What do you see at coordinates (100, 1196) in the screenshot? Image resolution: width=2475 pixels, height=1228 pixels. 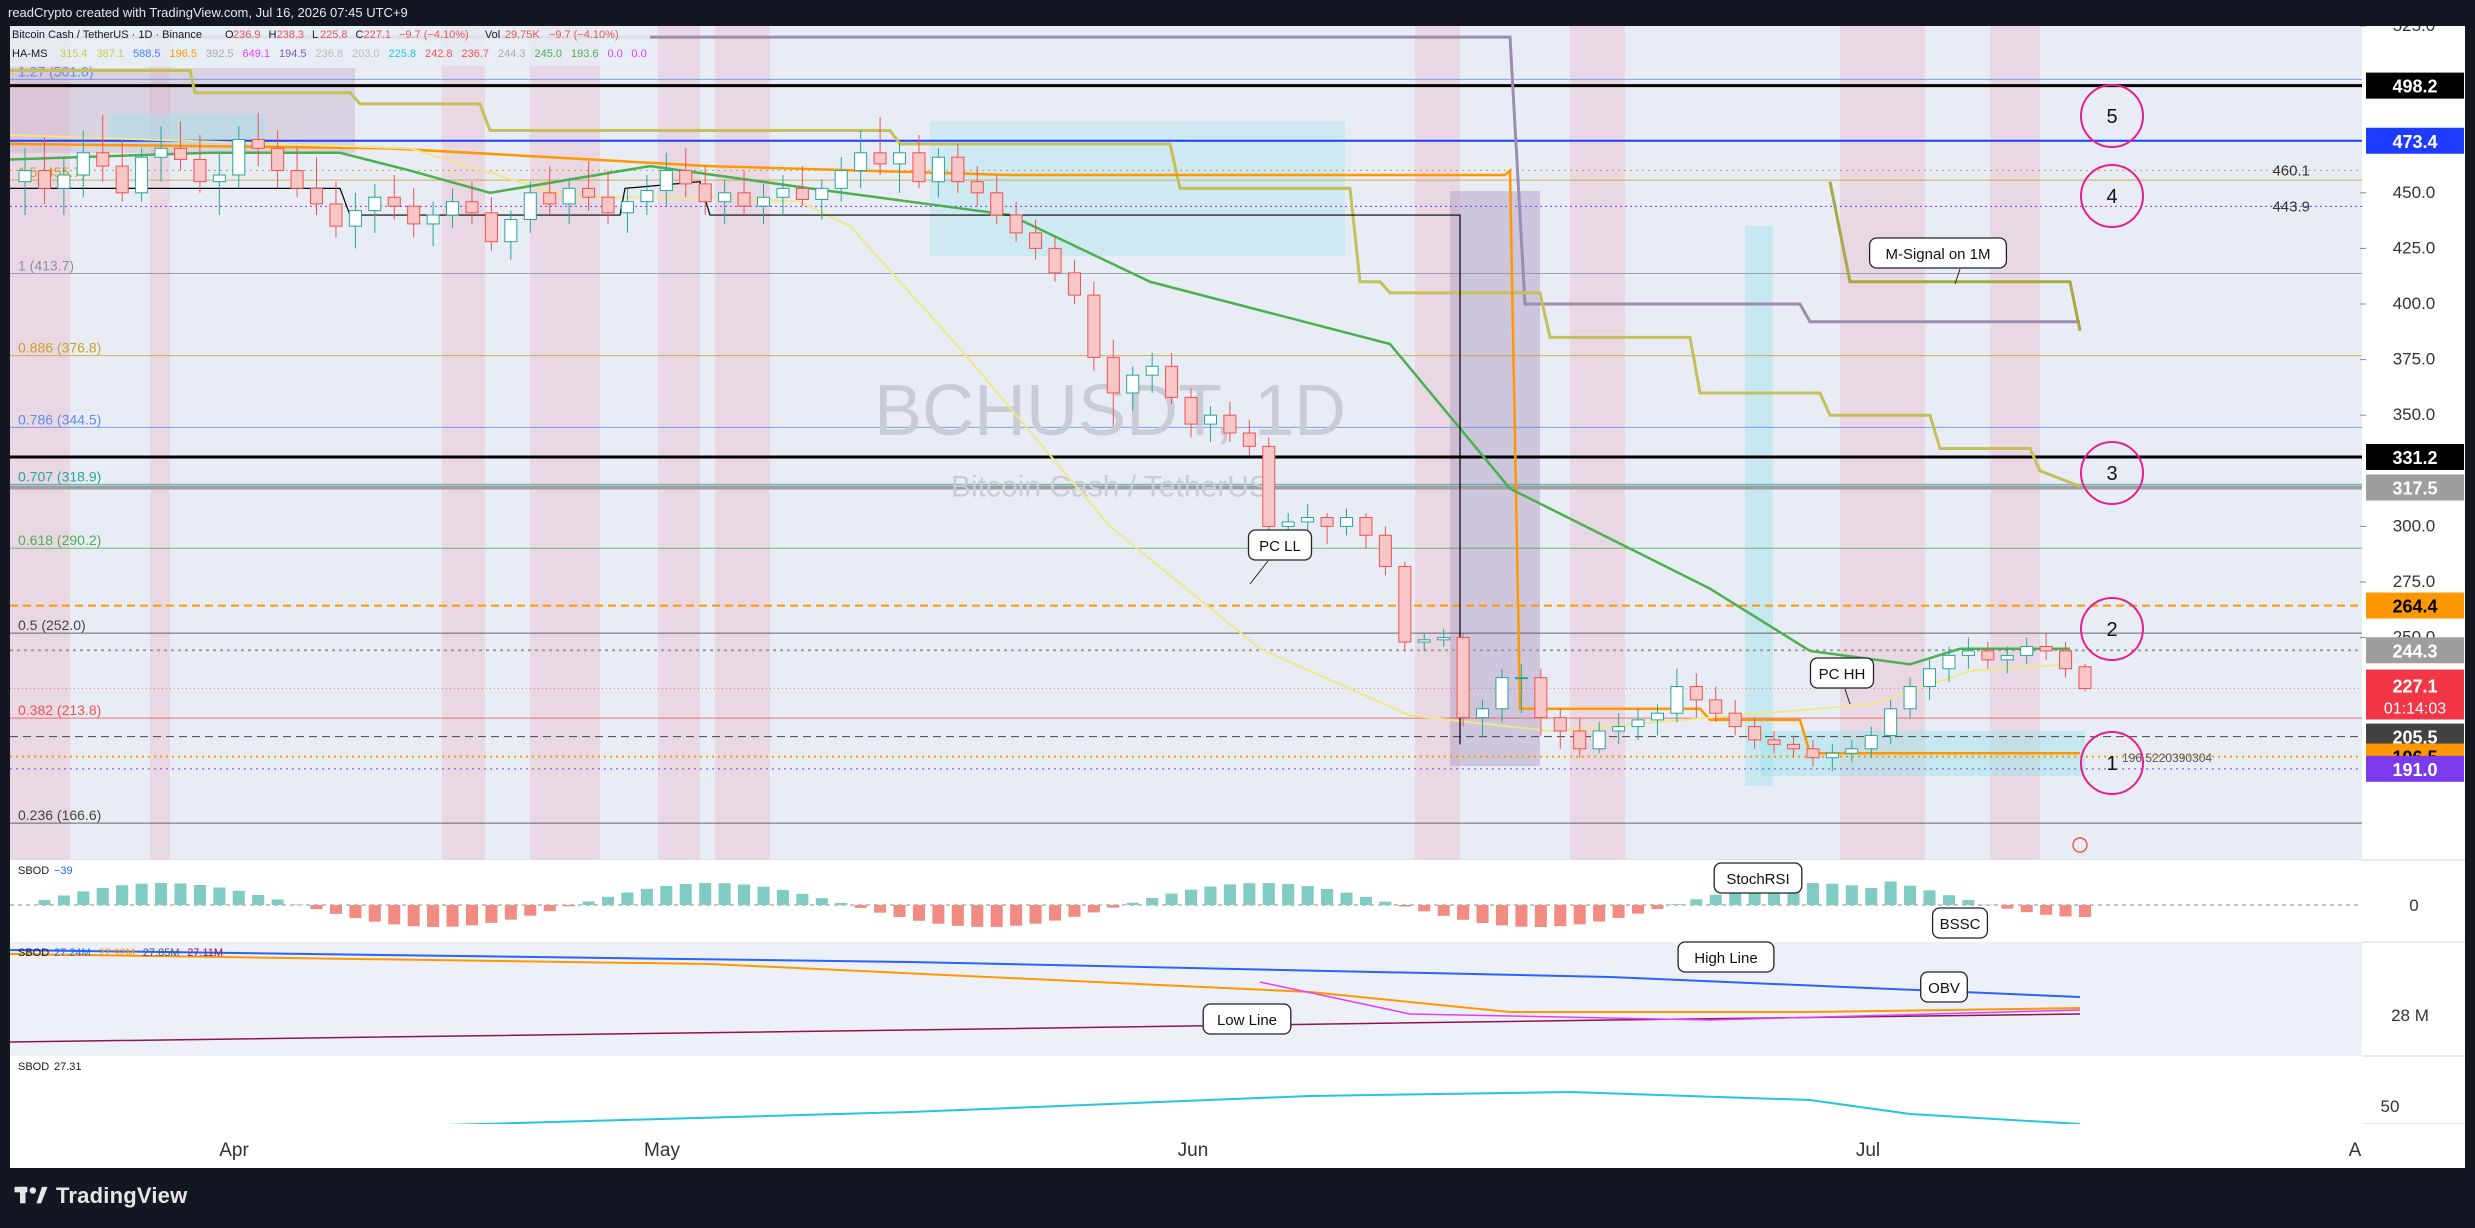 I see `tradingview-logo: TradingView` at bounding box center [100, 1196].